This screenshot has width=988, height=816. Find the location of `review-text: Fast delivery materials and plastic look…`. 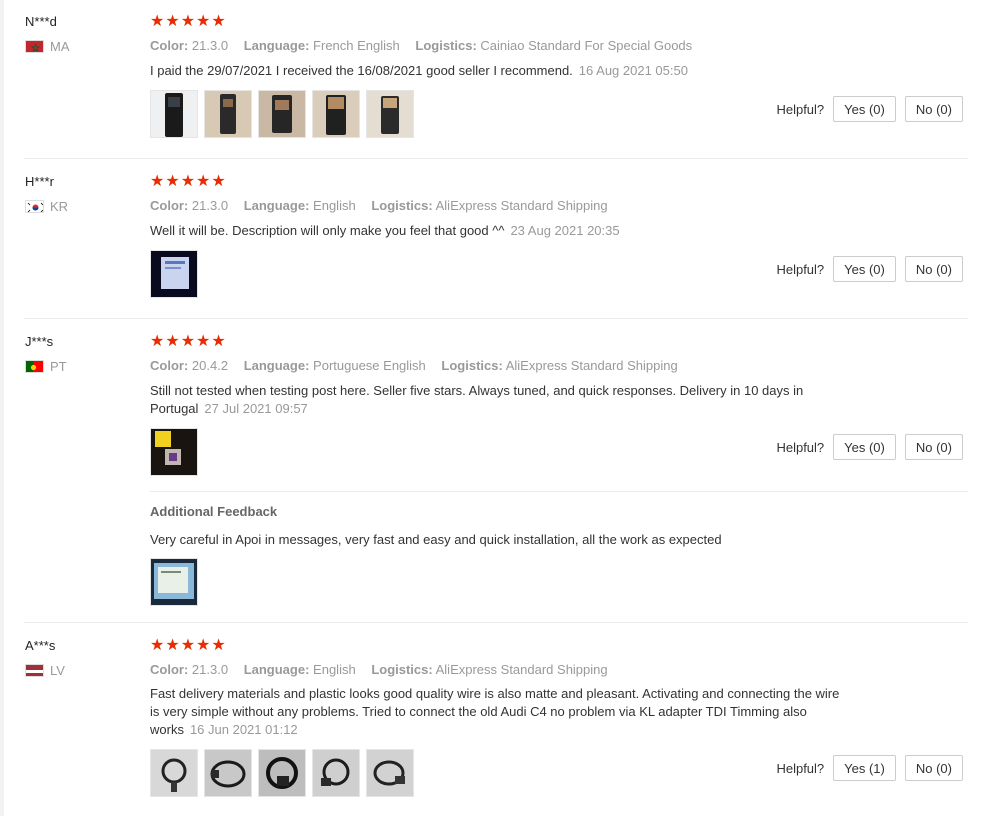

review-text: Fast delivery materials and plastic look… is located at coordinates (500, 712).